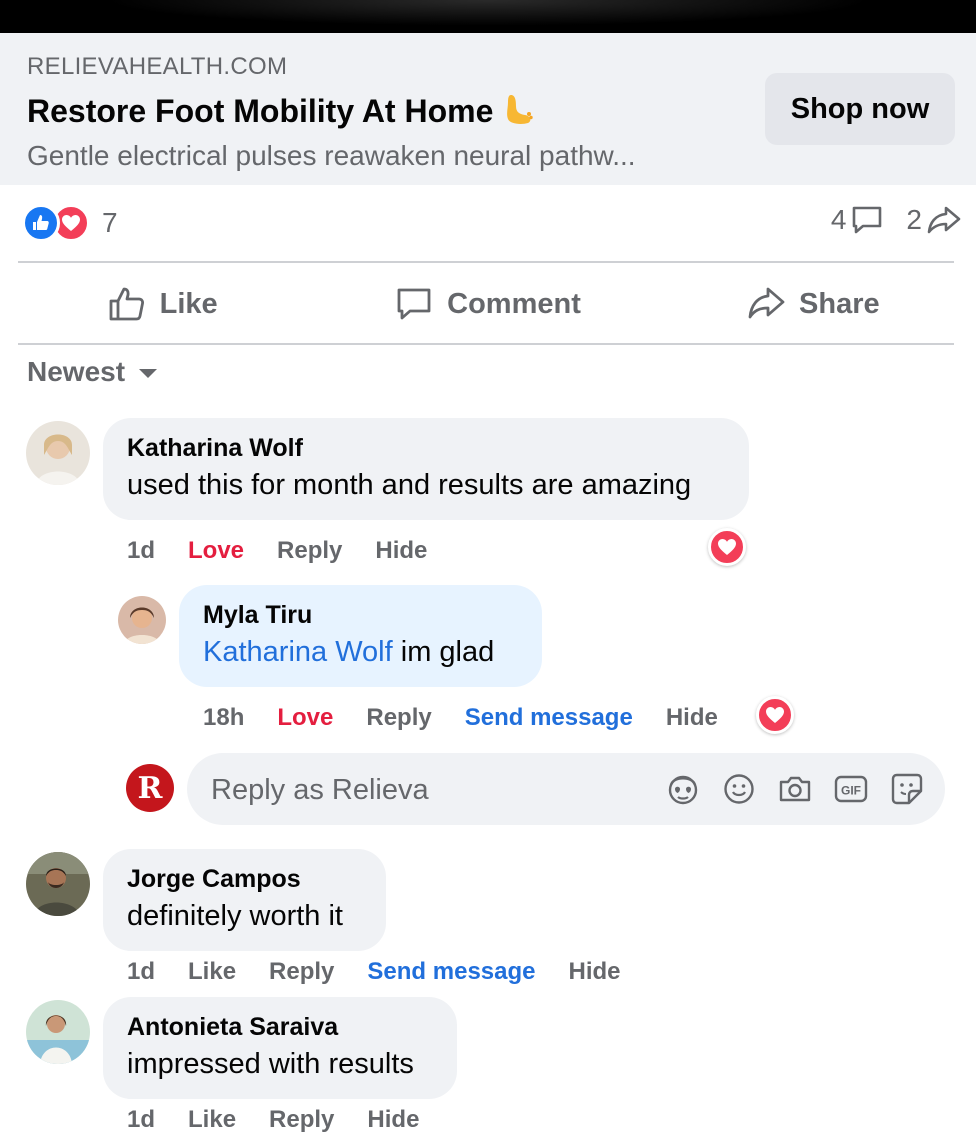  I want to click on reply-toolbar: GIF, so click(787, 789).